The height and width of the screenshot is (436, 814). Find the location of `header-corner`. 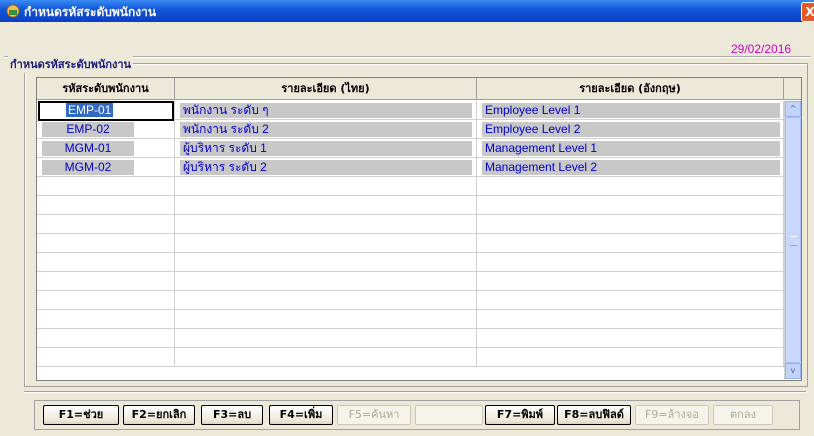

header-corner is located at coordinates (792, 89).